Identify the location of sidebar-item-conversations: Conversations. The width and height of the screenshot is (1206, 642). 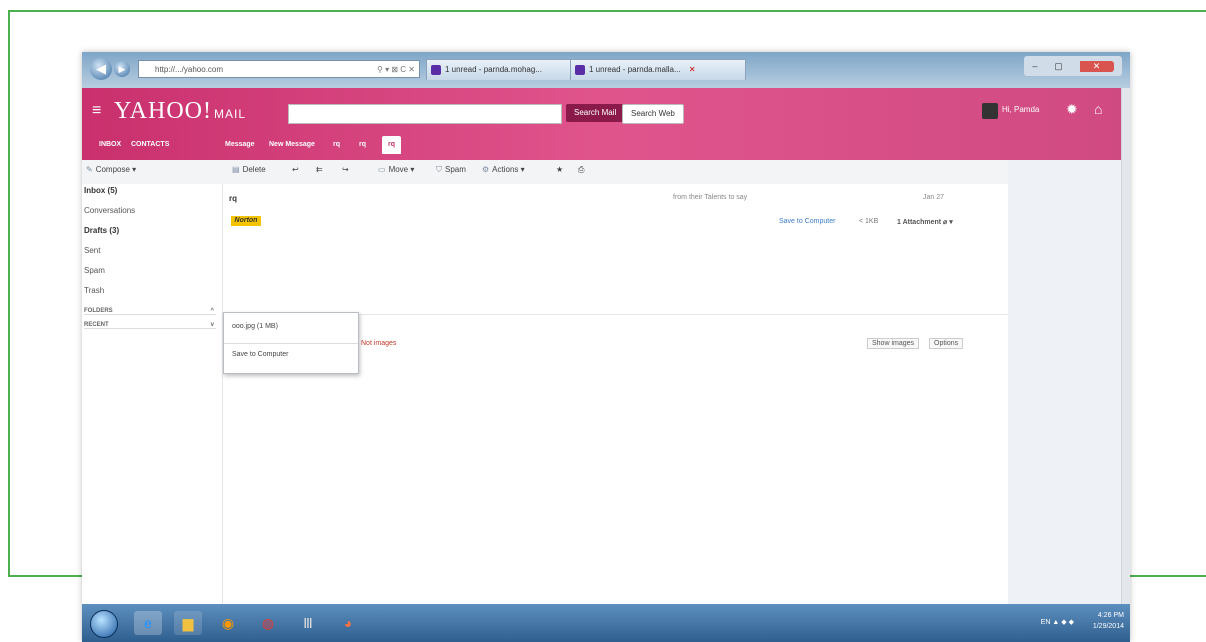
(109, 210).